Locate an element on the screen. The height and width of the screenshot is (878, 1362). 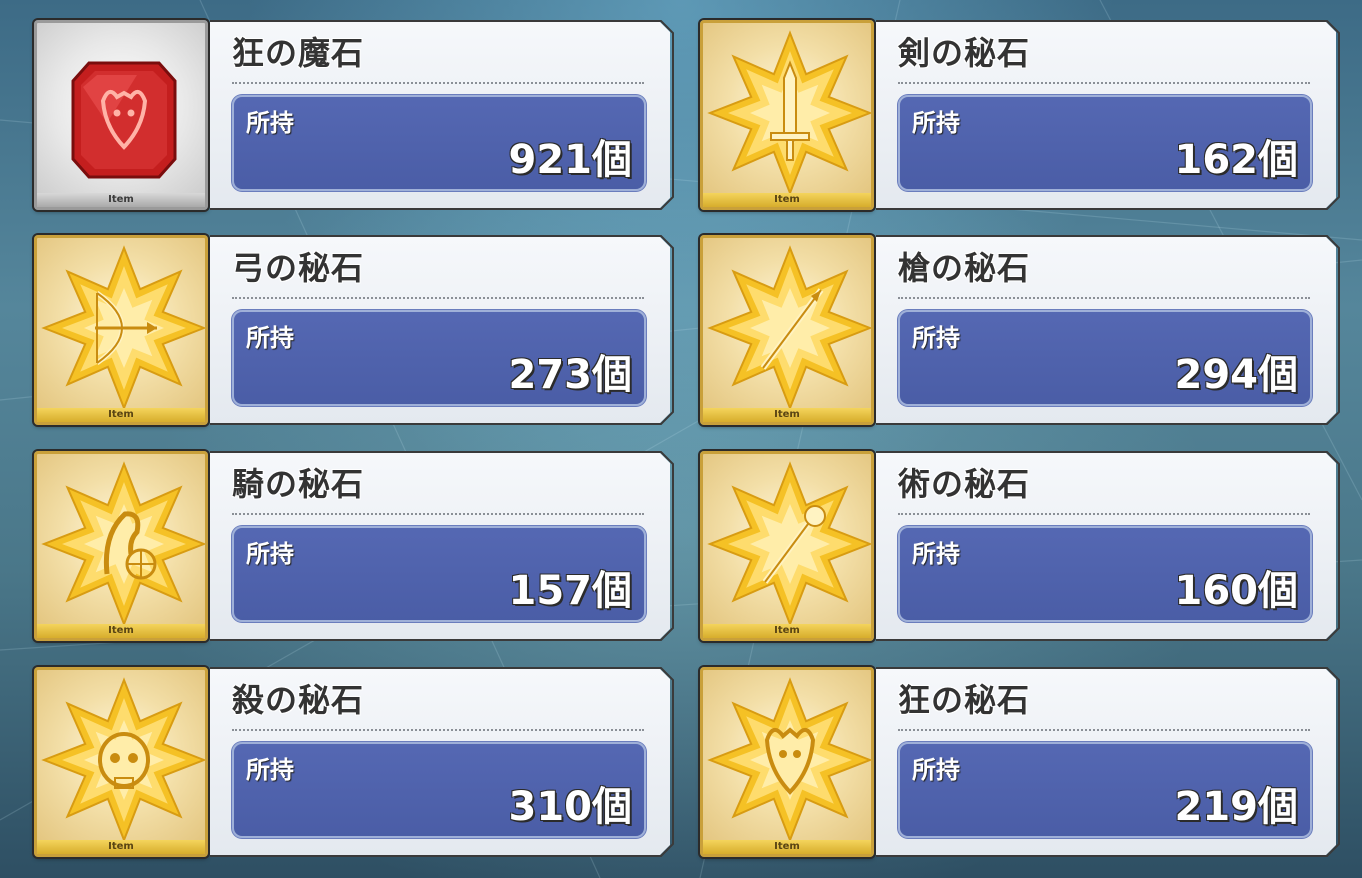
item-card: Item 術の秘石所持 160個 is located at coordinates (1020, 546).